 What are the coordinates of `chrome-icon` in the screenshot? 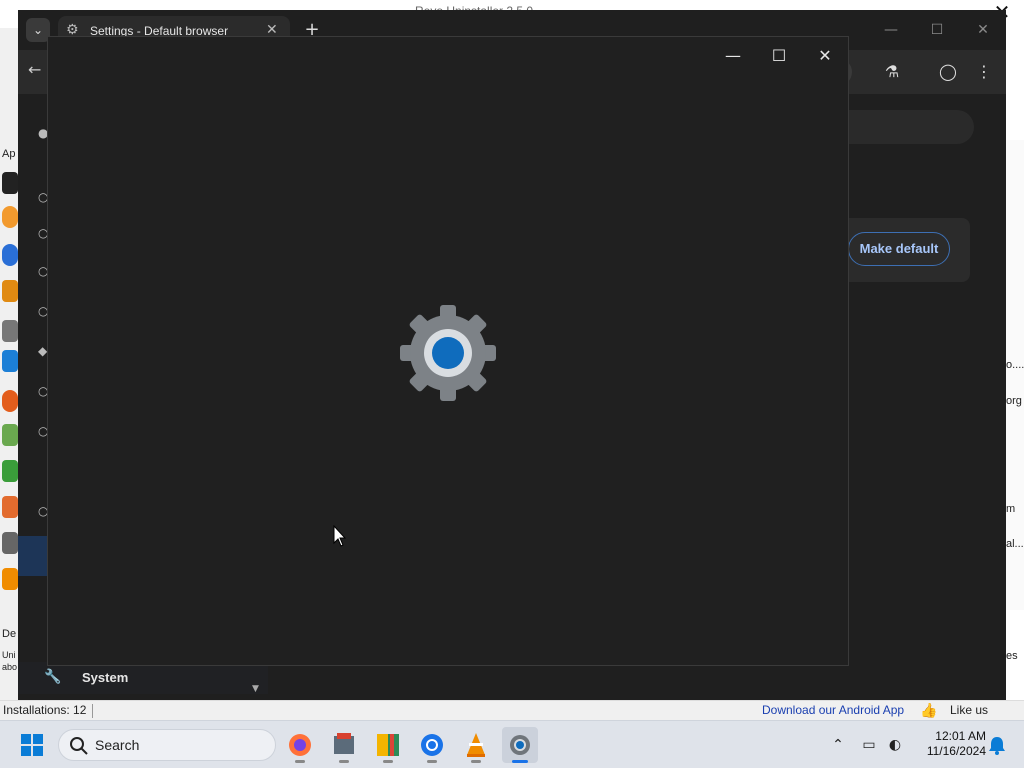 It's located at (432, 745).